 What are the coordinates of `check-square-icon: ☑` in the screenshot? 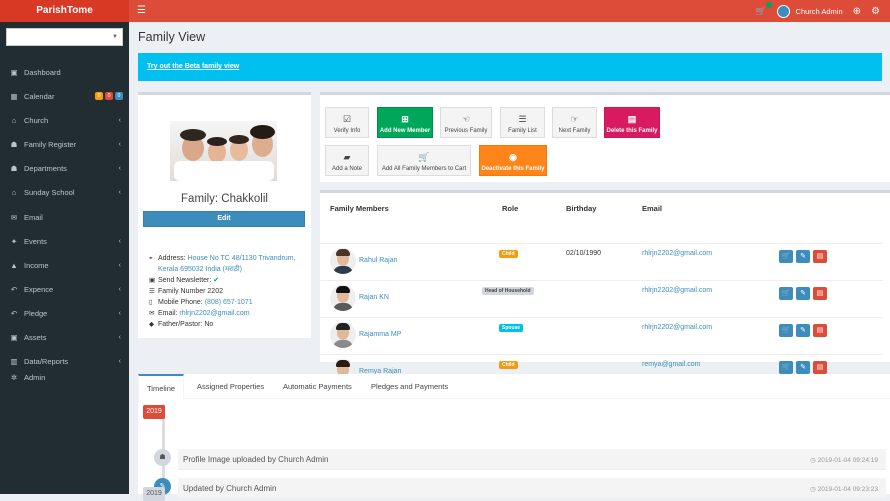 It's located at (347, 119).